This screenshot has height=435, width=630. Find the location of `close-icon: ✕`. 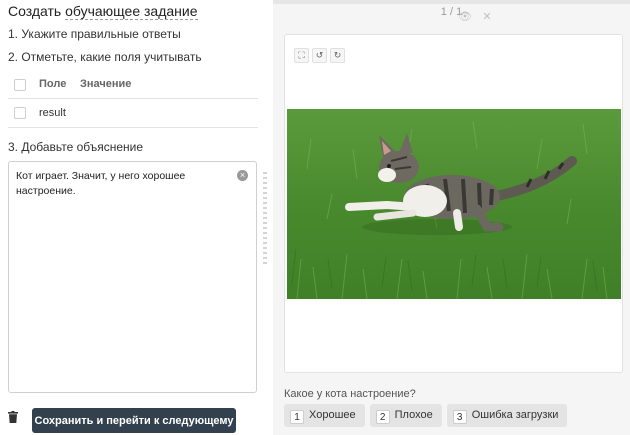

close-icon: ✕ is located at coordinates (486, 16).